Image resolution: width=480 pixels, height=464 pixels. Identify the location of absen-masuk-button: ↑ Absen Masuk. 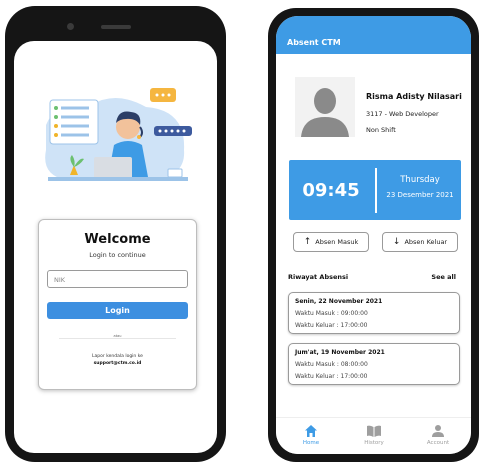
(331, 242).